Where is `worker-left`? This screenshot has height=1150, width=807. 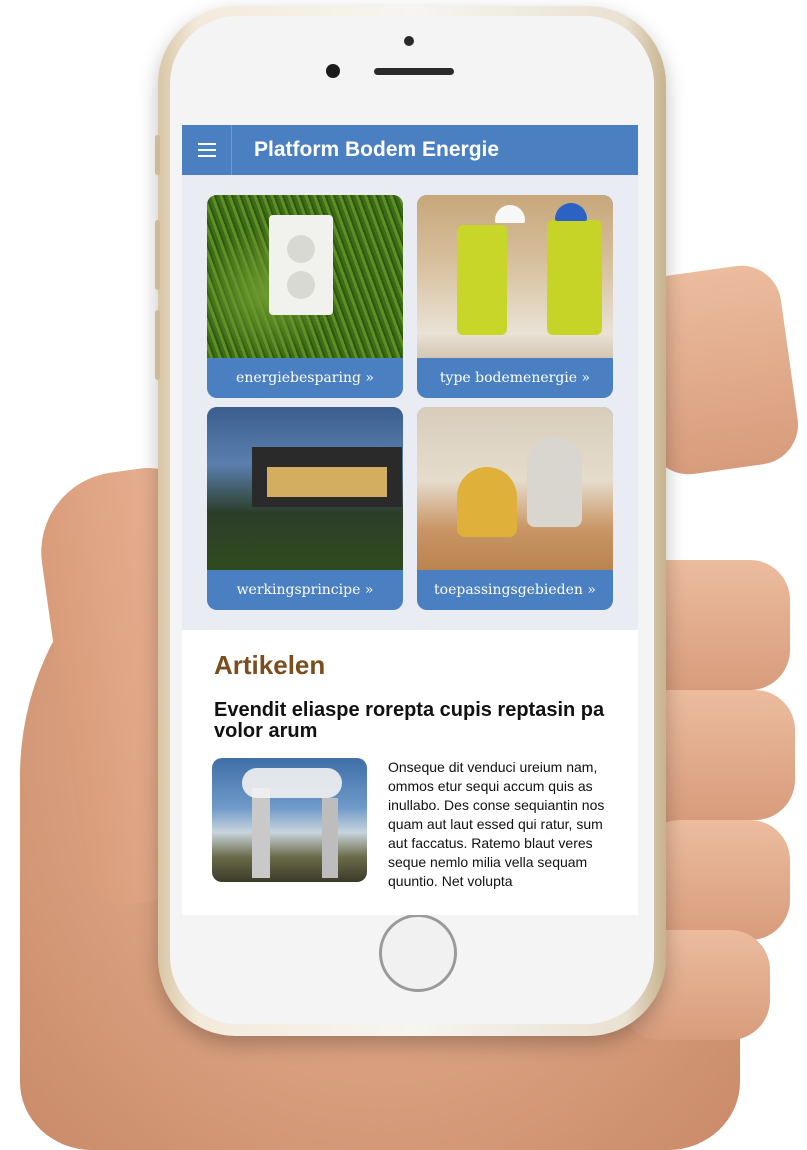
worker-left is located at coordinates (482, 280).